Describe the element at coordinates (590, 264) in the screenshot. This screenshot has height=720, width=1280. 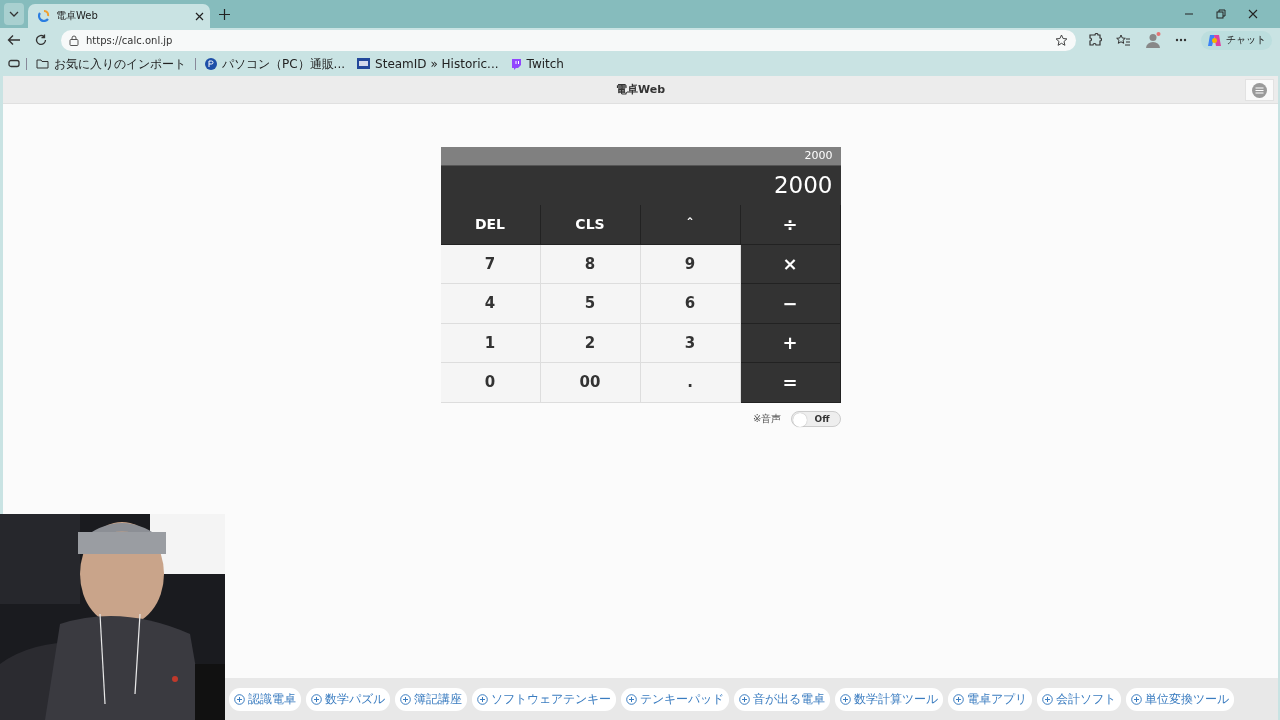
I see `calculator-key: 8` at that location.